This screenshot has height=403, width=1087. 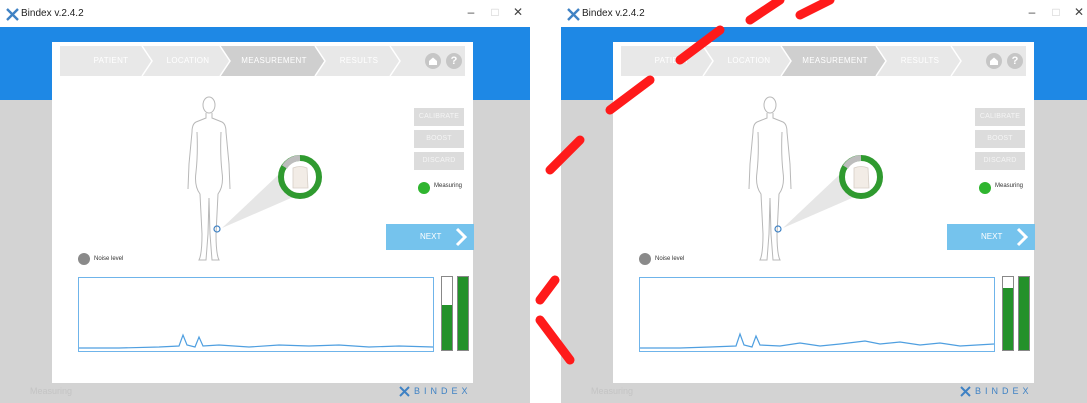 What do you see at coordinates (111, 61) in the screenshot?
I see `step-patient: PATIENT` at bounding box center [111, 61].